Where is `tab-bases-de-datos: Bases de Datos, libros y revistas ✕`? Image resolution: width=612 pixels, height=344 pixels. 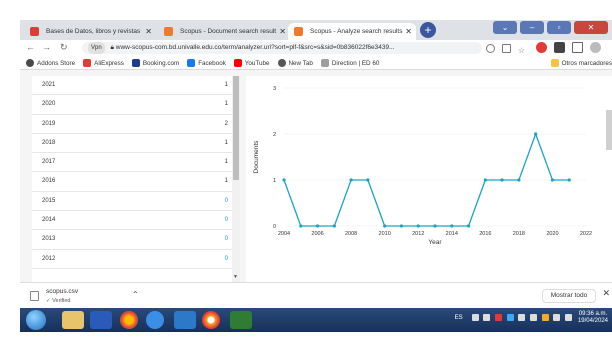
tab-bases-de-datos: Bases de Datos, libros y revistas ✕ is located at coordinates (90, 31).